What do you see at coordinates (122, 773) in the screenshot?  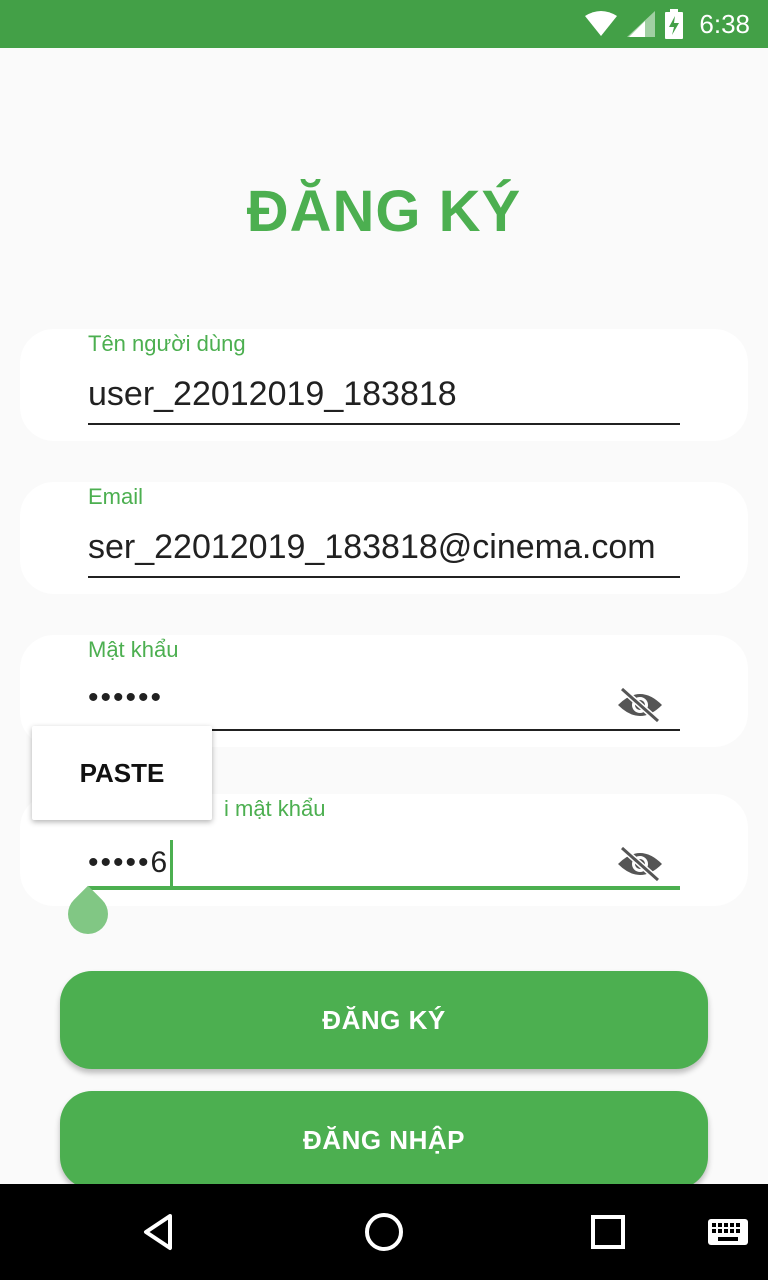 I see `paste-menu-item: PASTE` at bounding box center [122, 773].